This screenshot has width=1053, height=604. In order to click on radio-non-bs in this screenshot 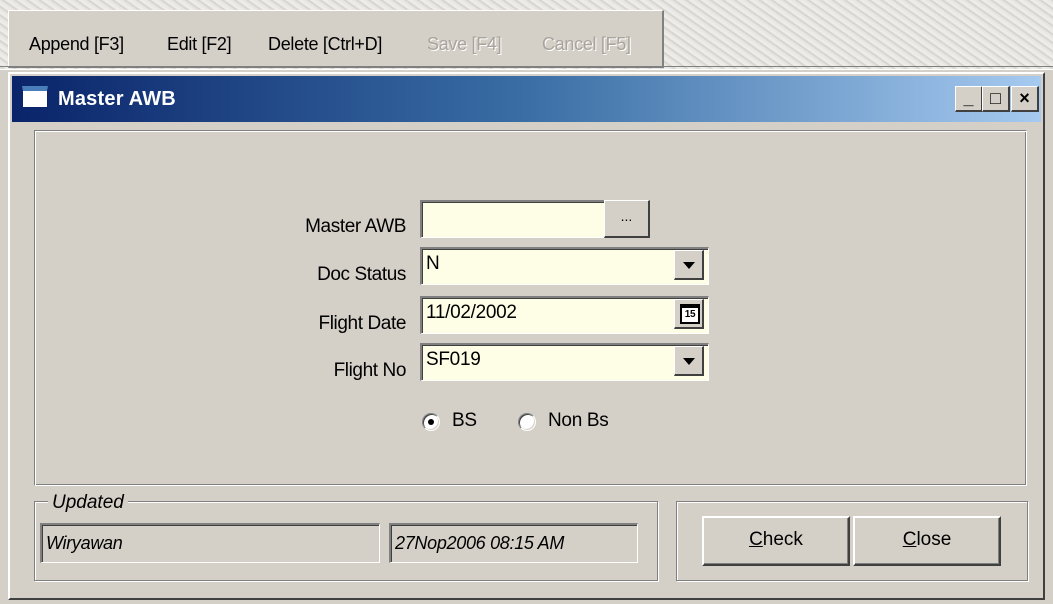, I will do `click(527, 422)`.